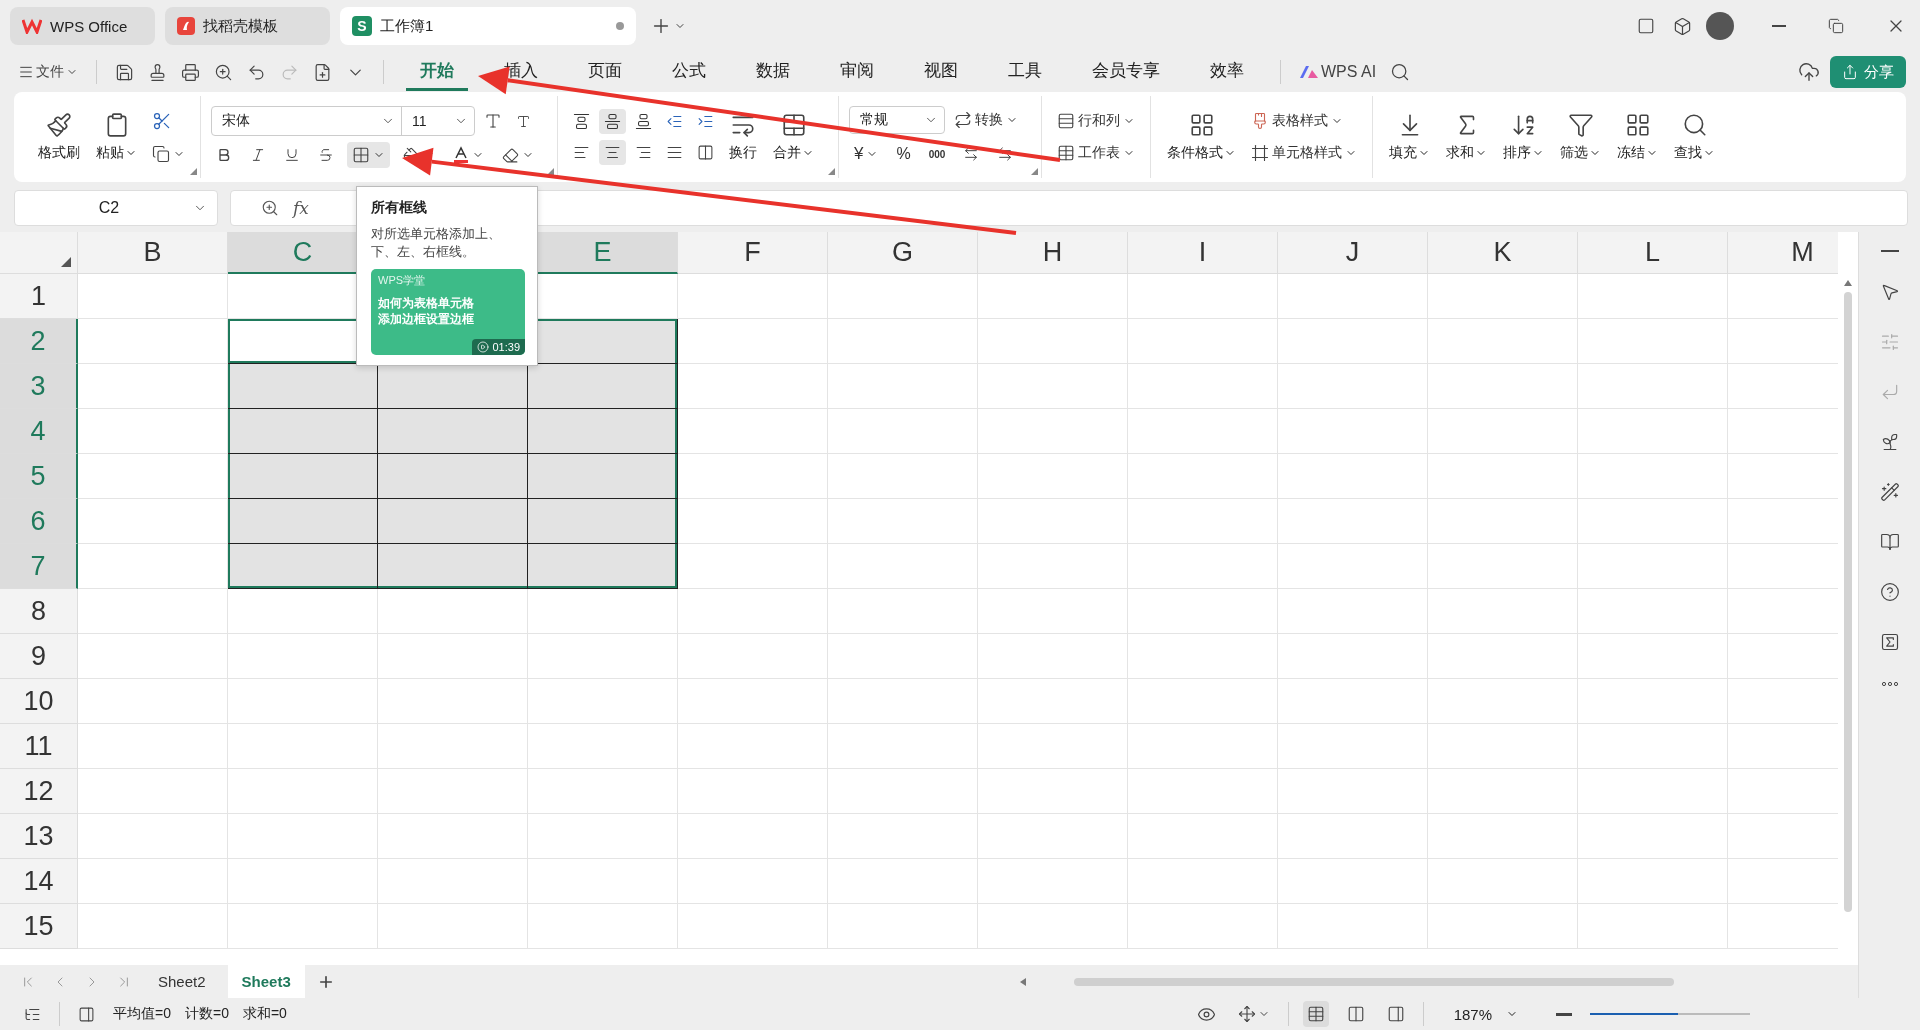  I want to click on video-title: 添加边框设置边框, so click(426, 319).